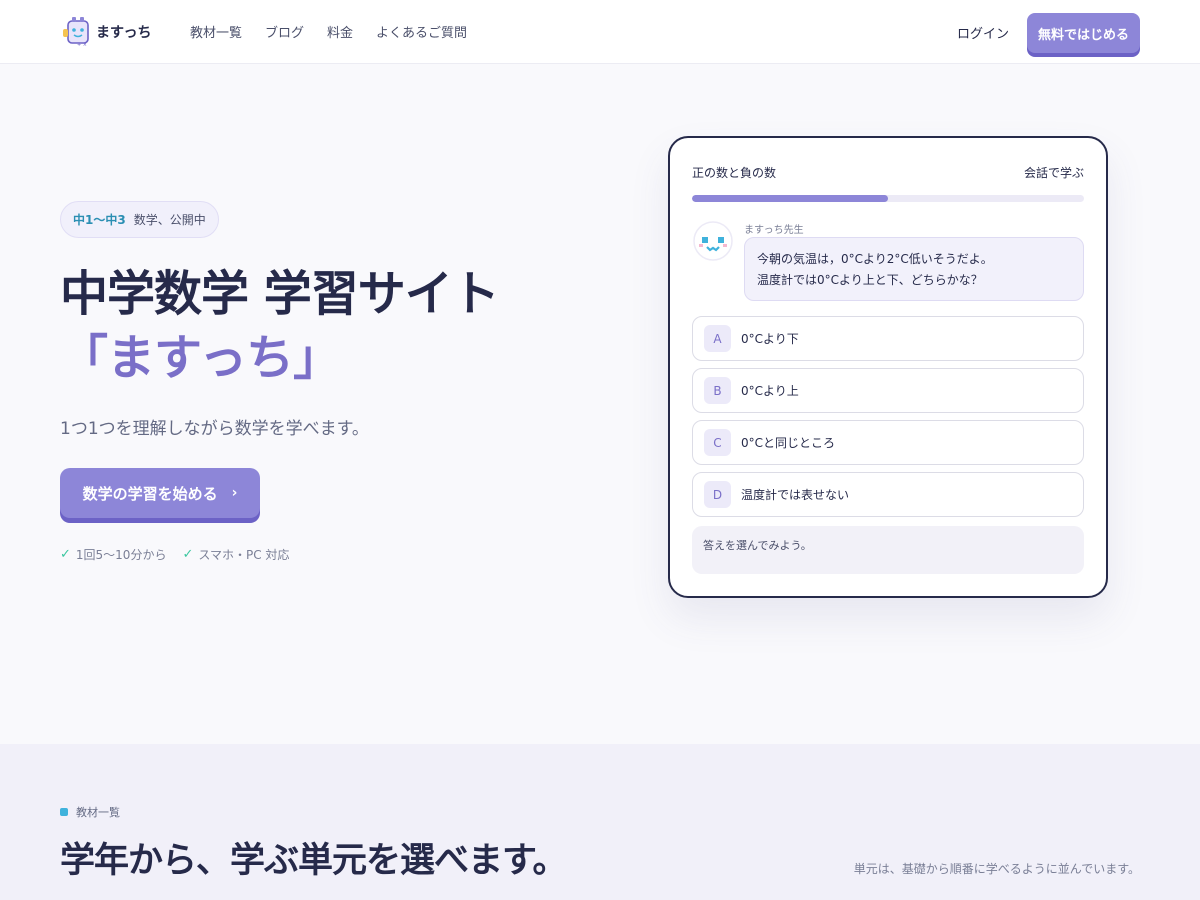 The image size is (1200, 900). I want to click on mascot-logo-icon: + ×, so click(76, 32).